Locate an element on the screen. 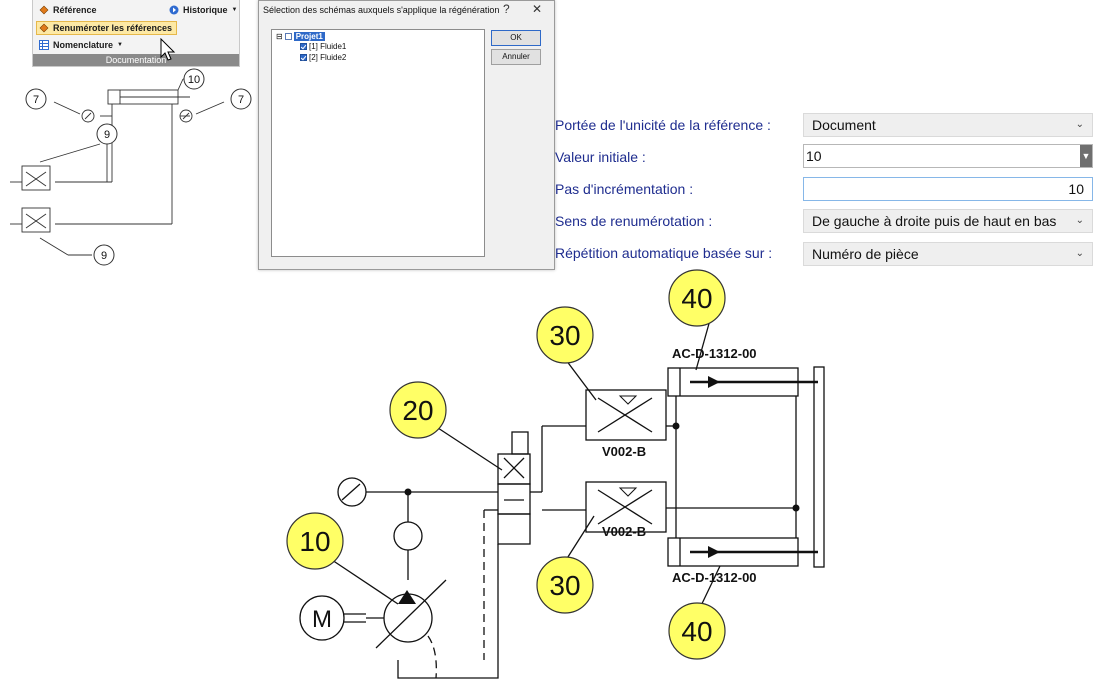  project-label: Projet1 is located at coordinates (309, 36).